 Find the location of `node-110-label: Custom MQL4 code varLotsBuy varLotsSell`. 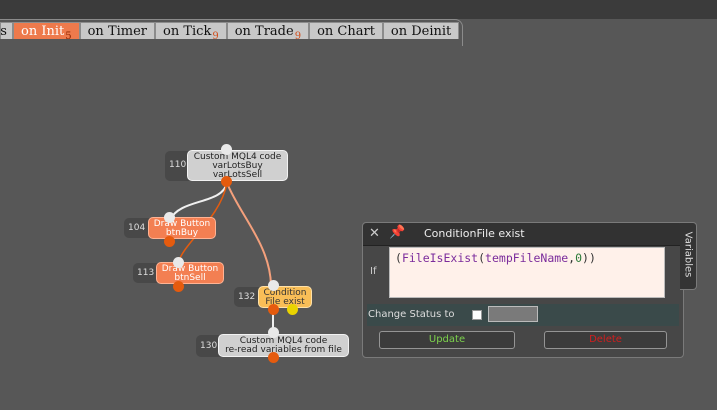

node-110-label: Custom MQL4 code varLotsBuy varLotsSell is located at coordinates (237, 165).